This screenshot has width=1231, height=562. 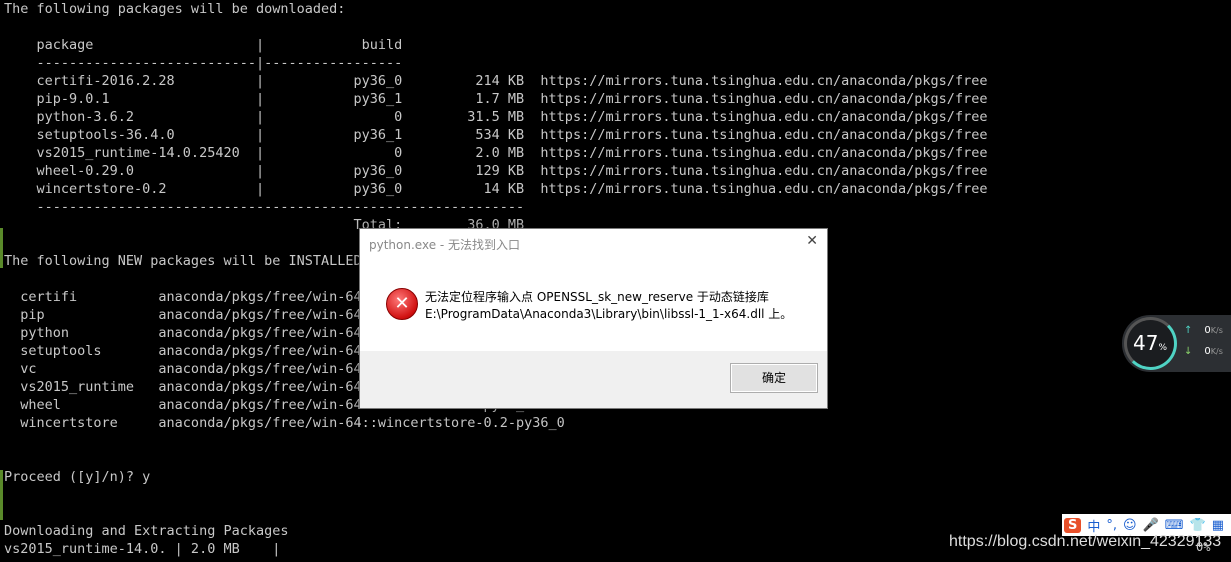 I want to click on upload-arrow-icon: ↑, so click(x=1188, y=330).